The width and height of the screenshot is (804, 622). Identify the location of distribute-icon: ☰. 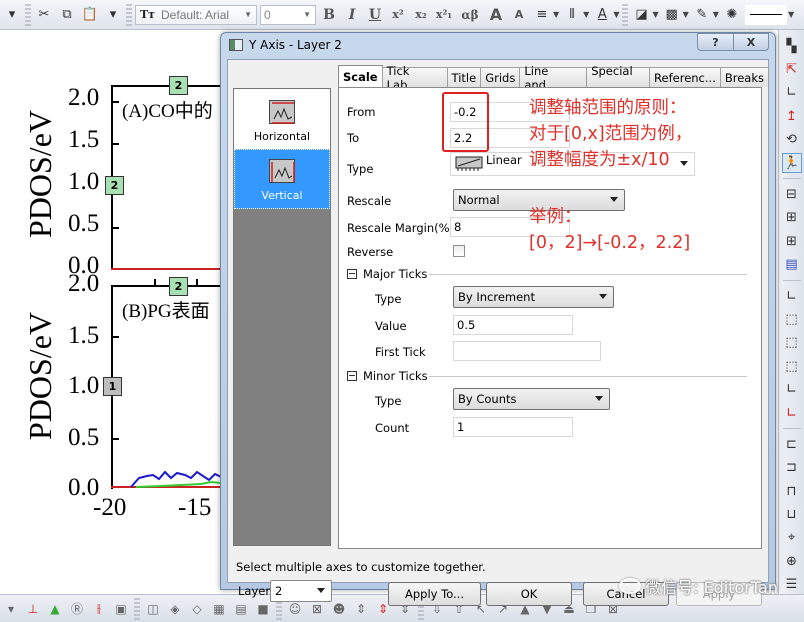
(792, 585).